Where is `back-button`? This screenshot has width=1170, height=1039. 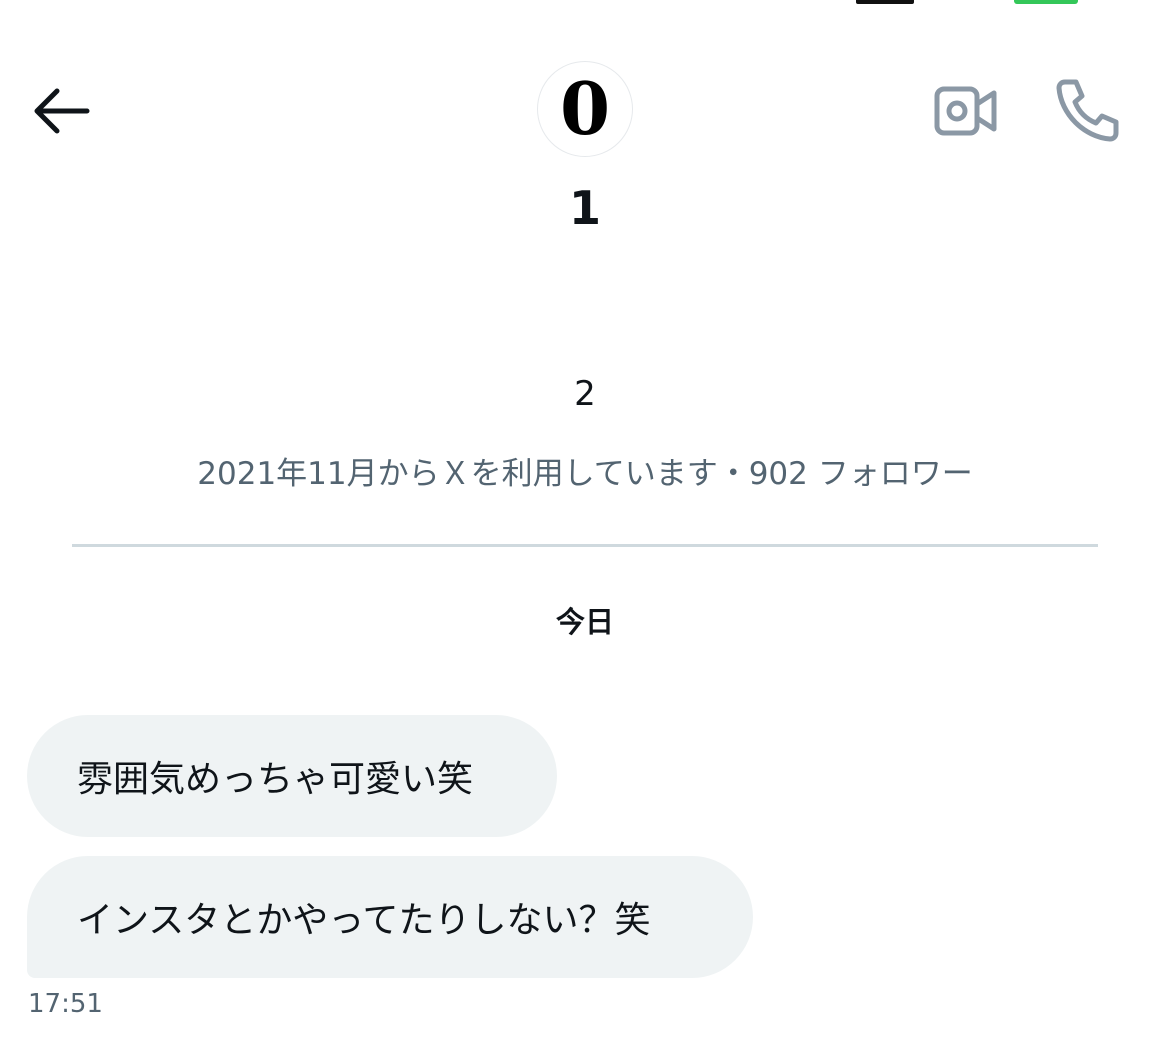
back-button is located at coordinates (61, 111).